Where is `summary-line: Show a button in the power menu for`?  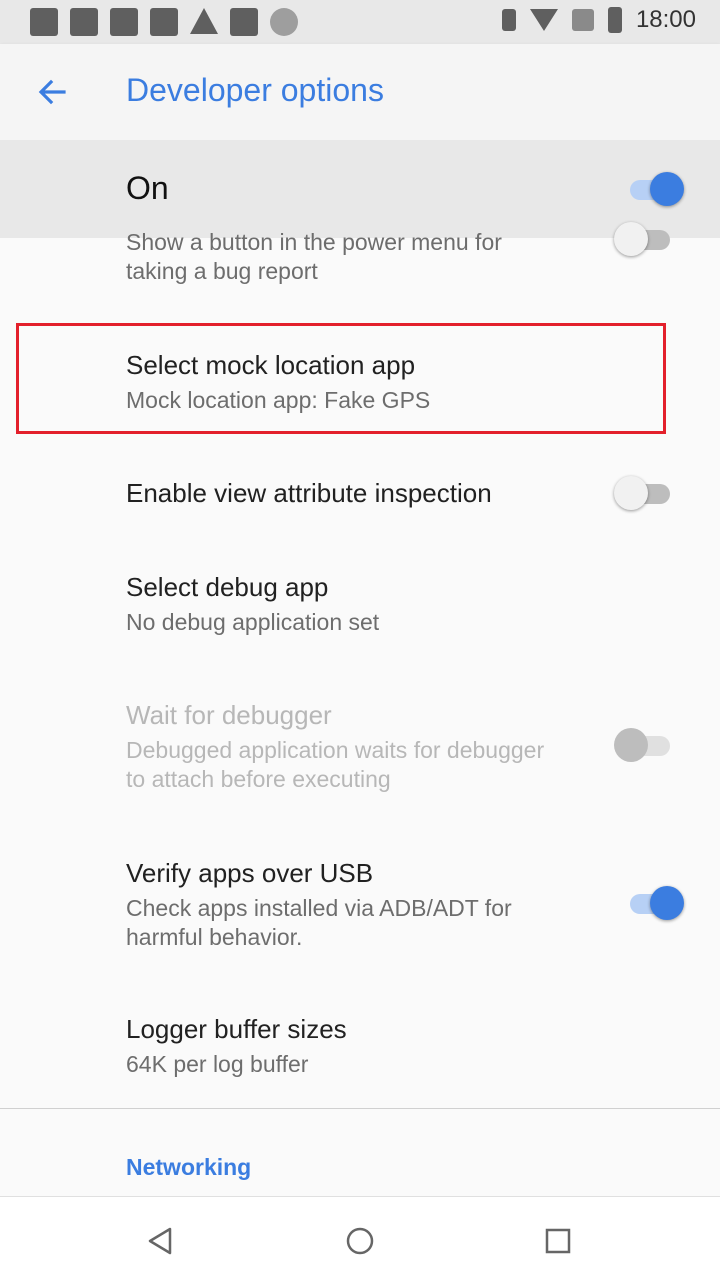 summary-line: Show a button in the power menu for is located at coordinates (314, 242).